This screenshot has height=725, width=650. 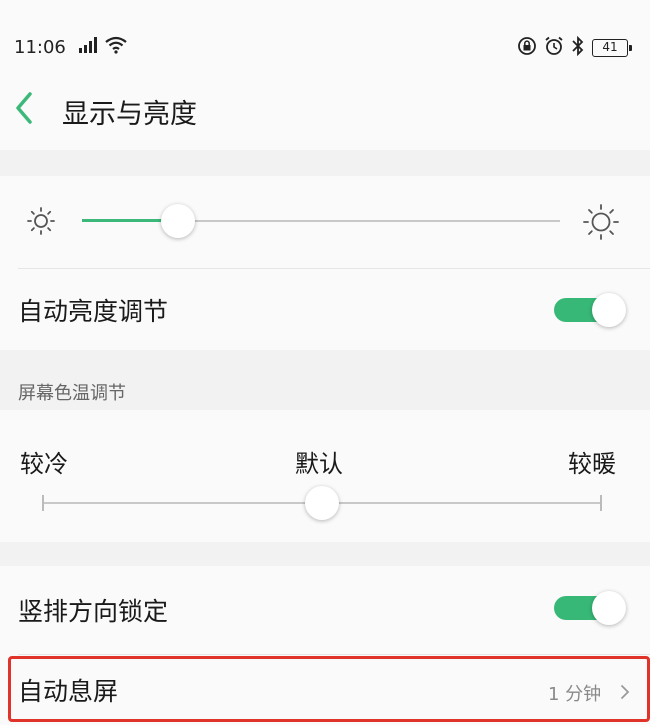 What do you see at coordinates (527, 48) in the screenshot?
I see `lock-rotation-icon` at bounding box center [527, 48].